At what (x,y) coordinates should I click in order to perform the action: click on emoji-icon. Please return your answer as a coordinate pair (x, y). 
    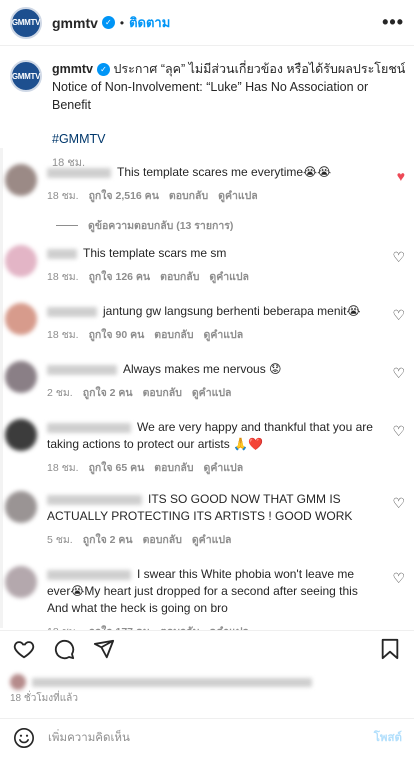
    Looking at the image, I should click on (24, 738).